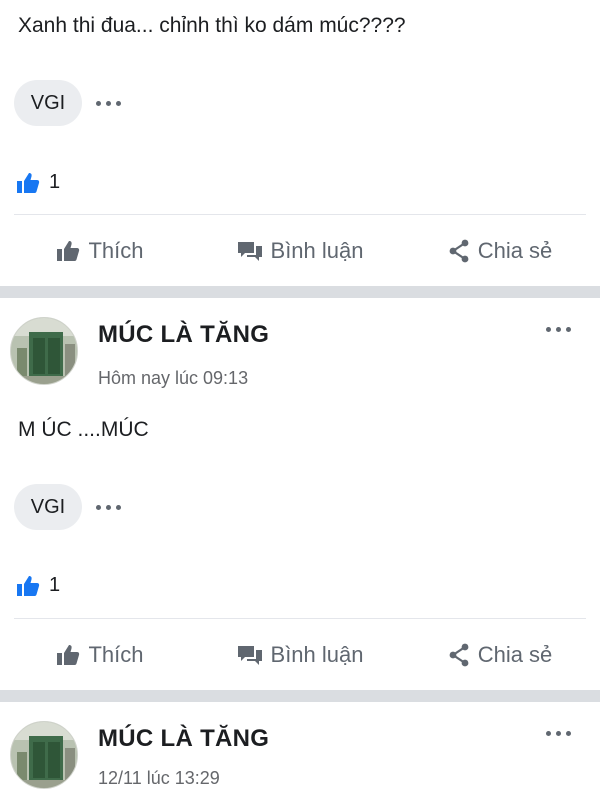 This screenshot has width=600, height=800. What do you see at coordinates (83, 429) in the screenshot?
I see `post-text: M ÚC ....MÚC` at bounding box center [83, 429].